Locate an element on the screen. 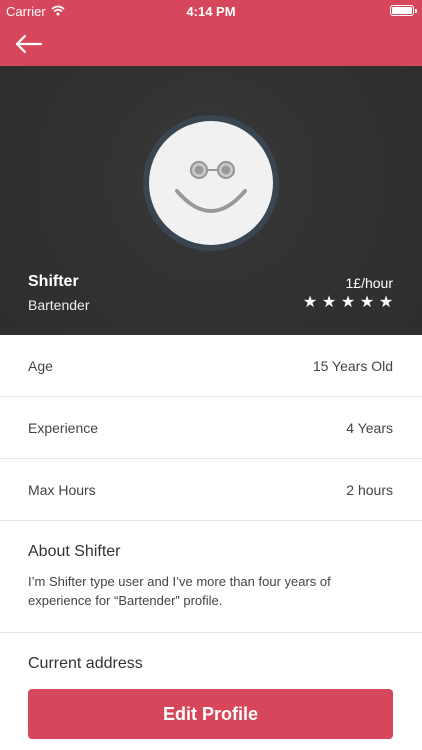  age-row: Age 15 Years Old is located at coordinates (211, 366).